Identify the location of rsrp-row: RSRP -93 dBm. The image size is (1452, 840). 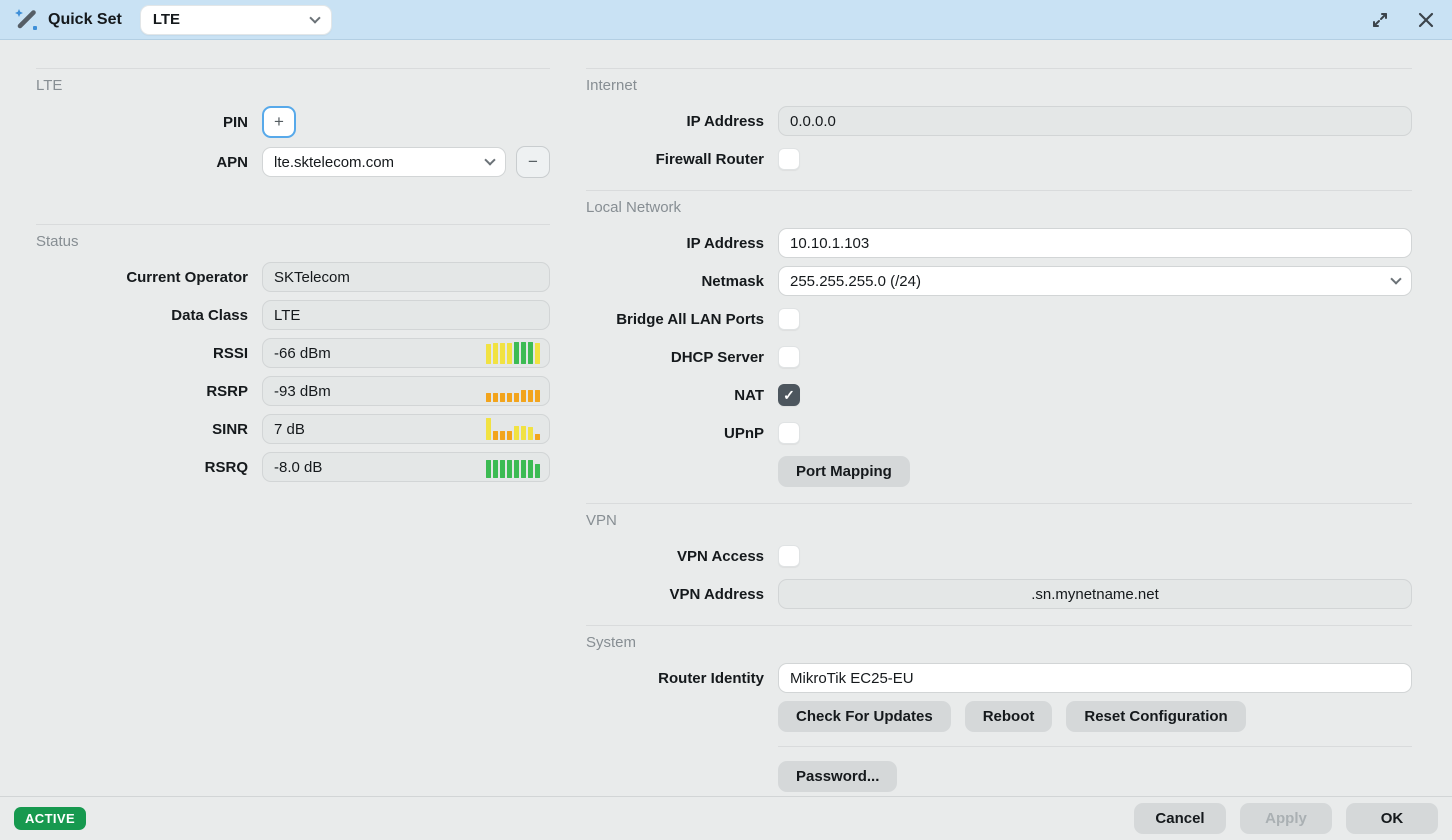
(293, 391).